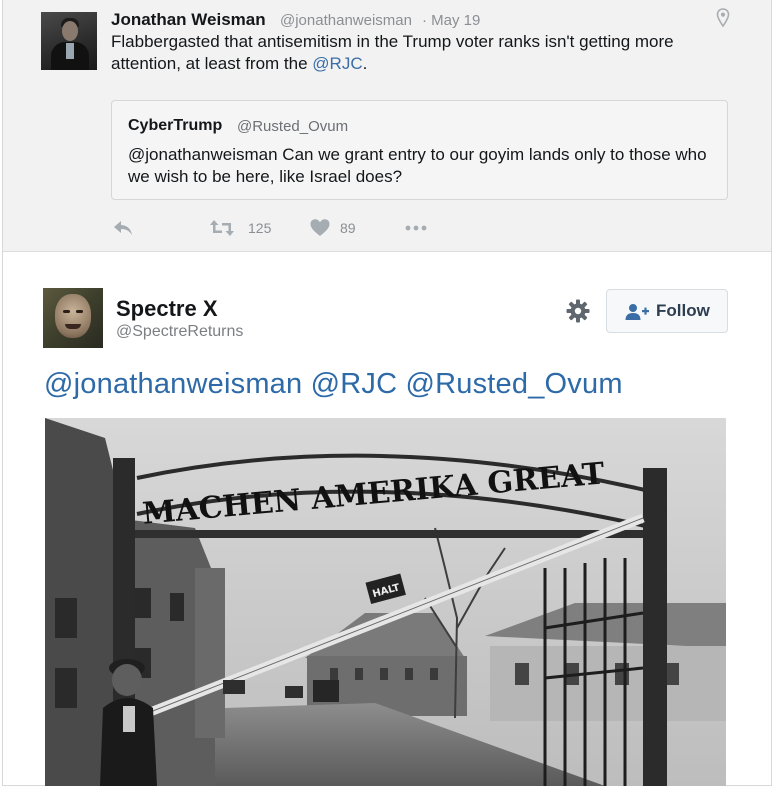 The width and height of the screenshot is (776, 788). I want to click on quoted-author-name: CyberTrump, so click(175, 125).